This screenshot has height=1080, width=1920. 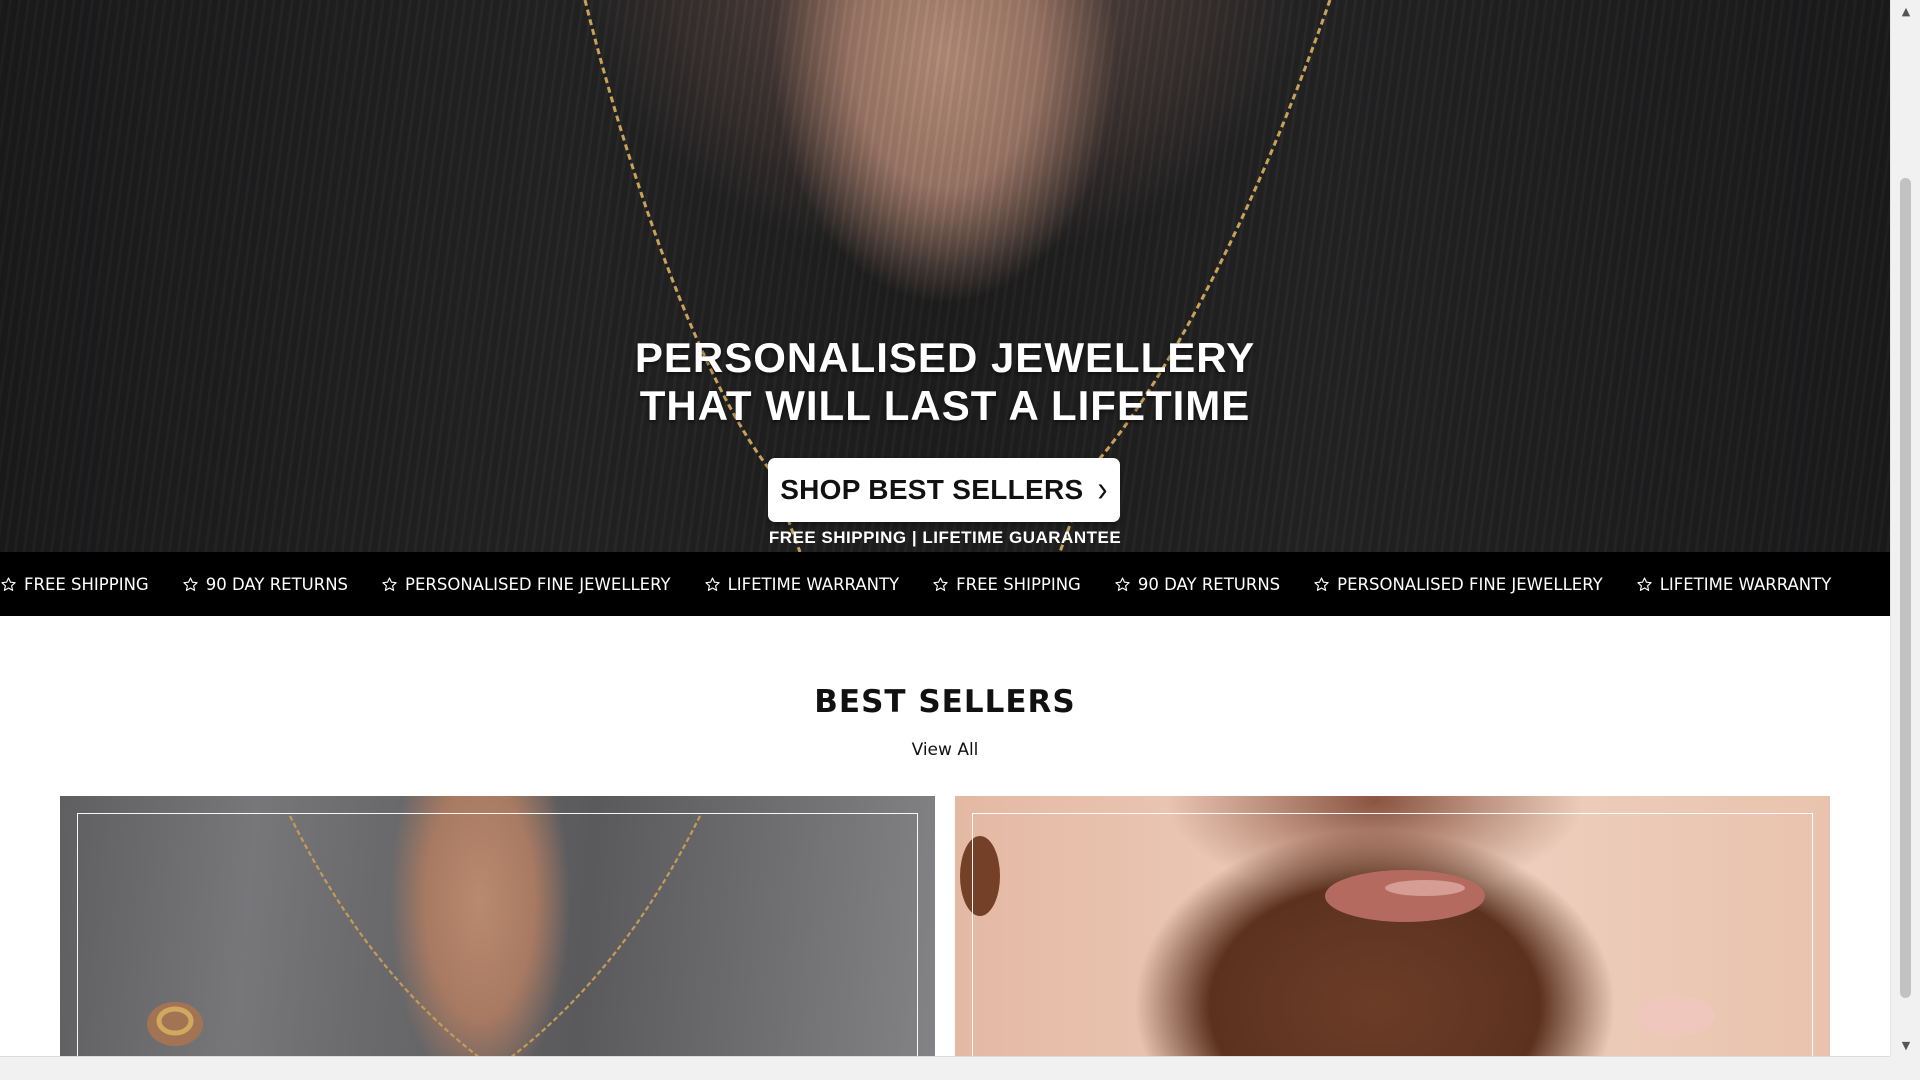 I want to click on horizontal-scrollbar, so click(x=945, y=1068).